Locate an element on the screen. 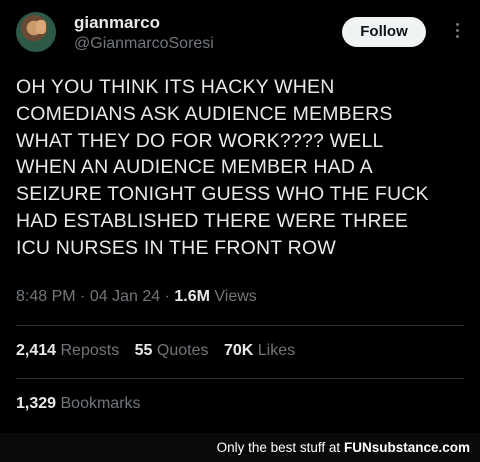 This screenshot has height=462, width=480. tweet-date: 04 Jan 24 is located at coordinates (125, 296).